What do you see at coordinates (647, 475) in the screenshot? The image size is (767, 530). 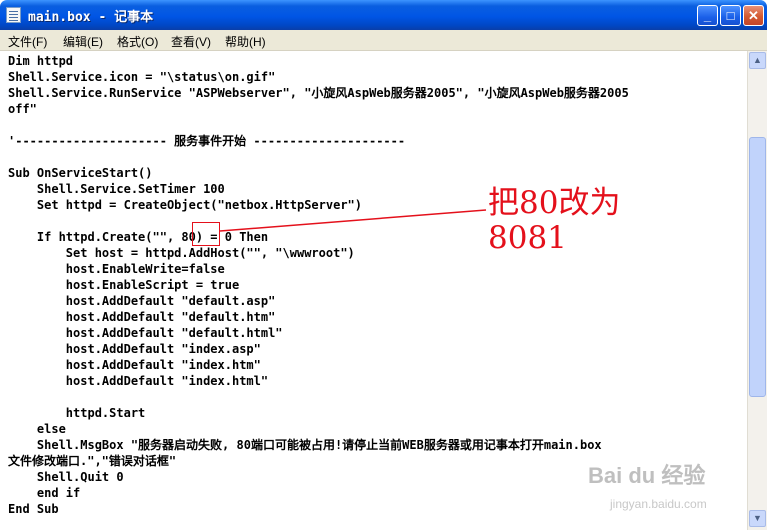 I see `baidu-watermark: Bai du 经验` at bounding box center [647, 475].